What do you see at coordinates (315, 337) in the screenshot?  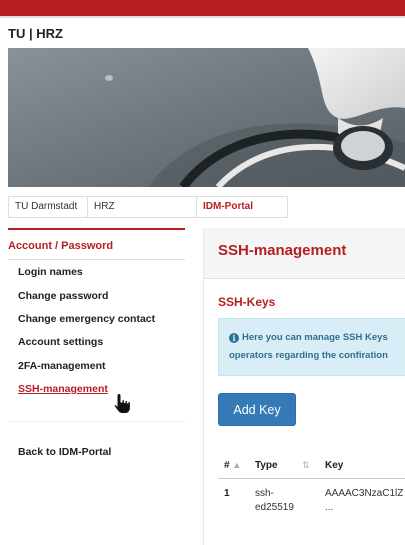 I see `alert-text-line1: Here you can manage SSH Keys` at bounding box center [315, 337].